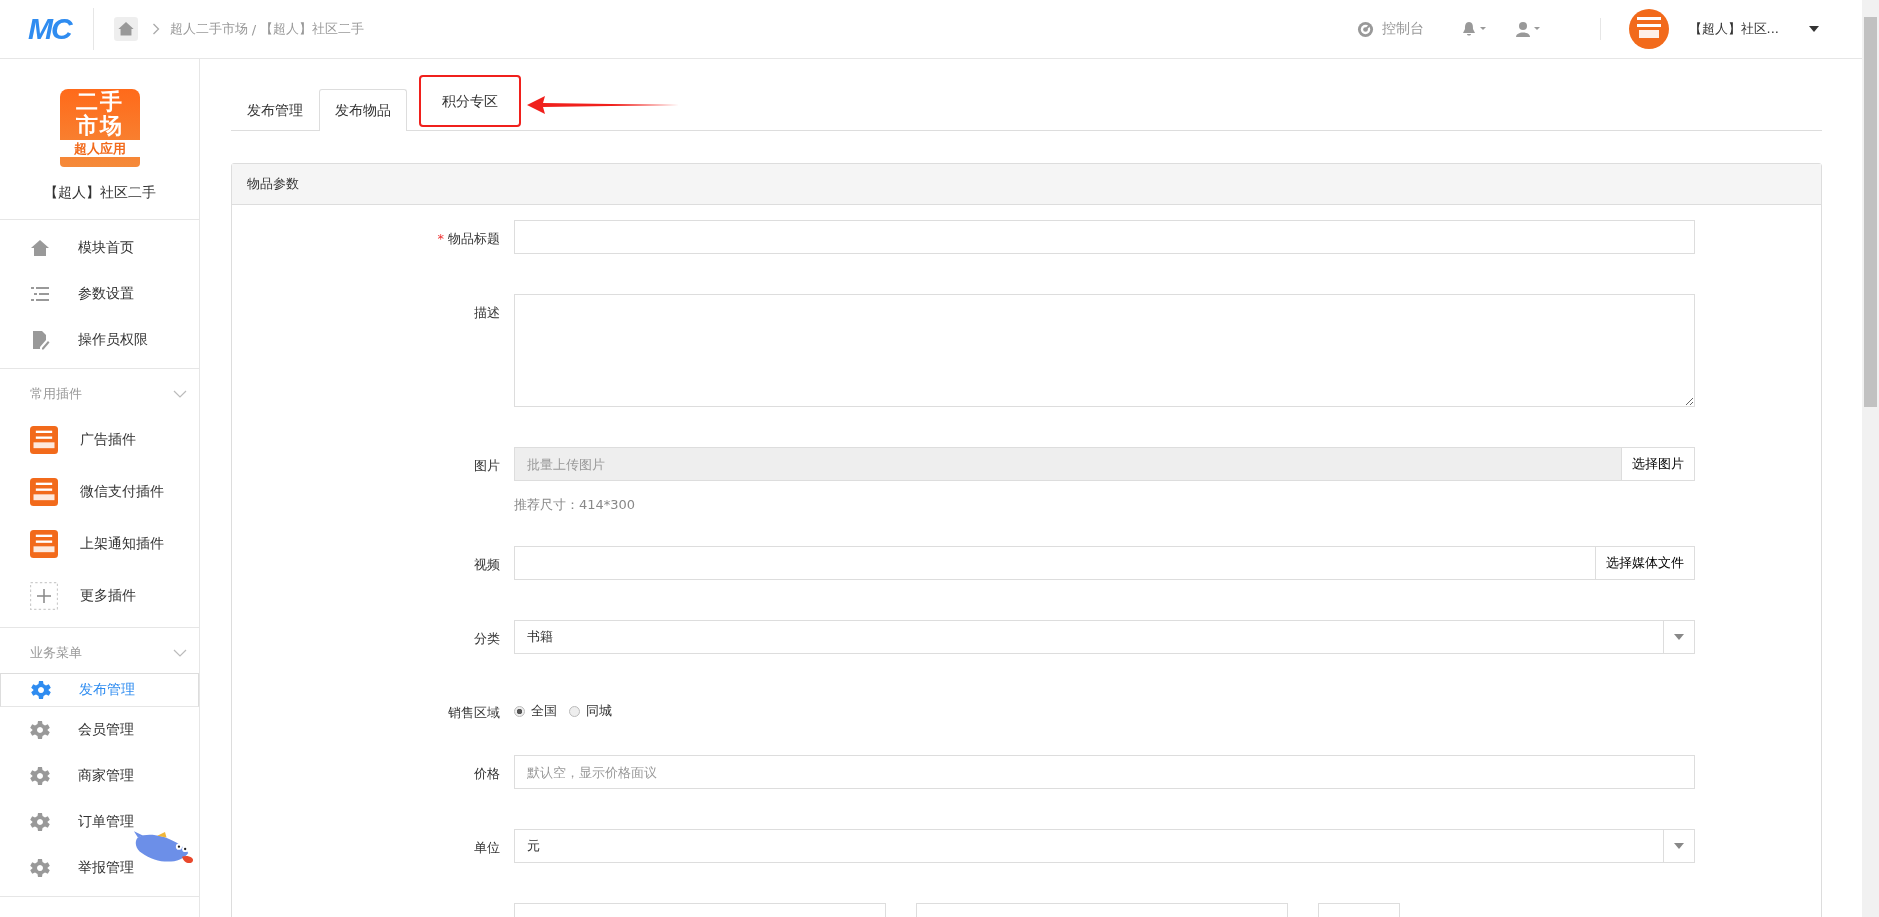 The image size is (1879, 917). Describe the element at coordinates (363, 110) in the screenshot. I see `tab: 发布物品` at that location.